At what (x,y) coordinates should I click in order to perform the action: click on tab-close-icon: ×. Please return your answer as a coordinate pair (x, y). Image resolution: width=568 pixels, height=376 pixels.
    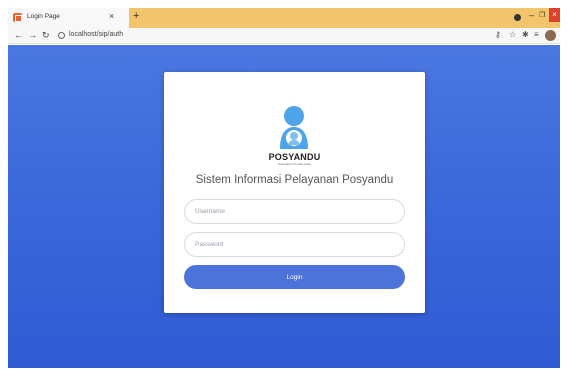
    Looking at the image, I should click on (111, 16).